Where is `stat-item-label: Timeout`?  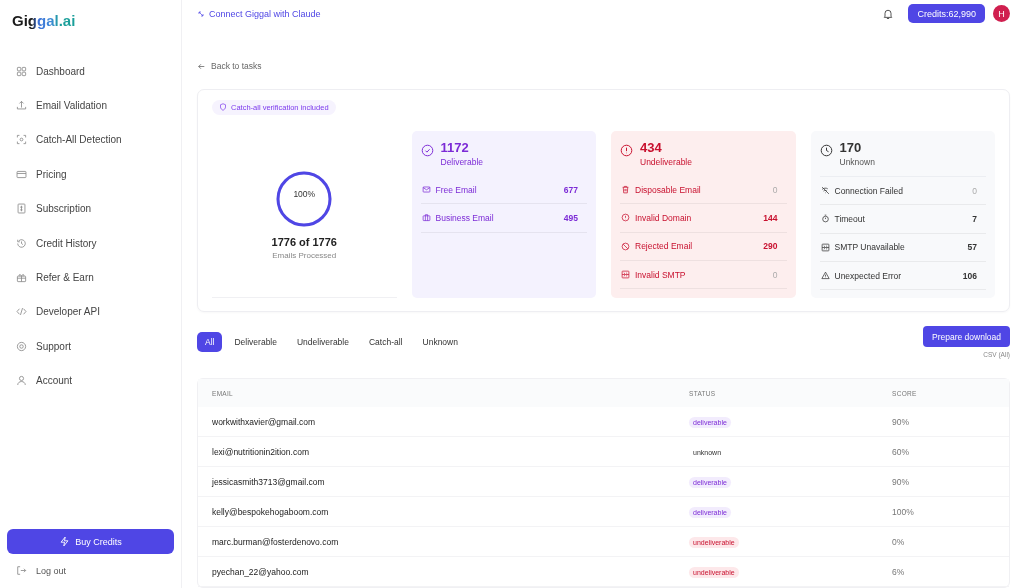 stat-item-label: Timeout is located at coordinates (850, 218).